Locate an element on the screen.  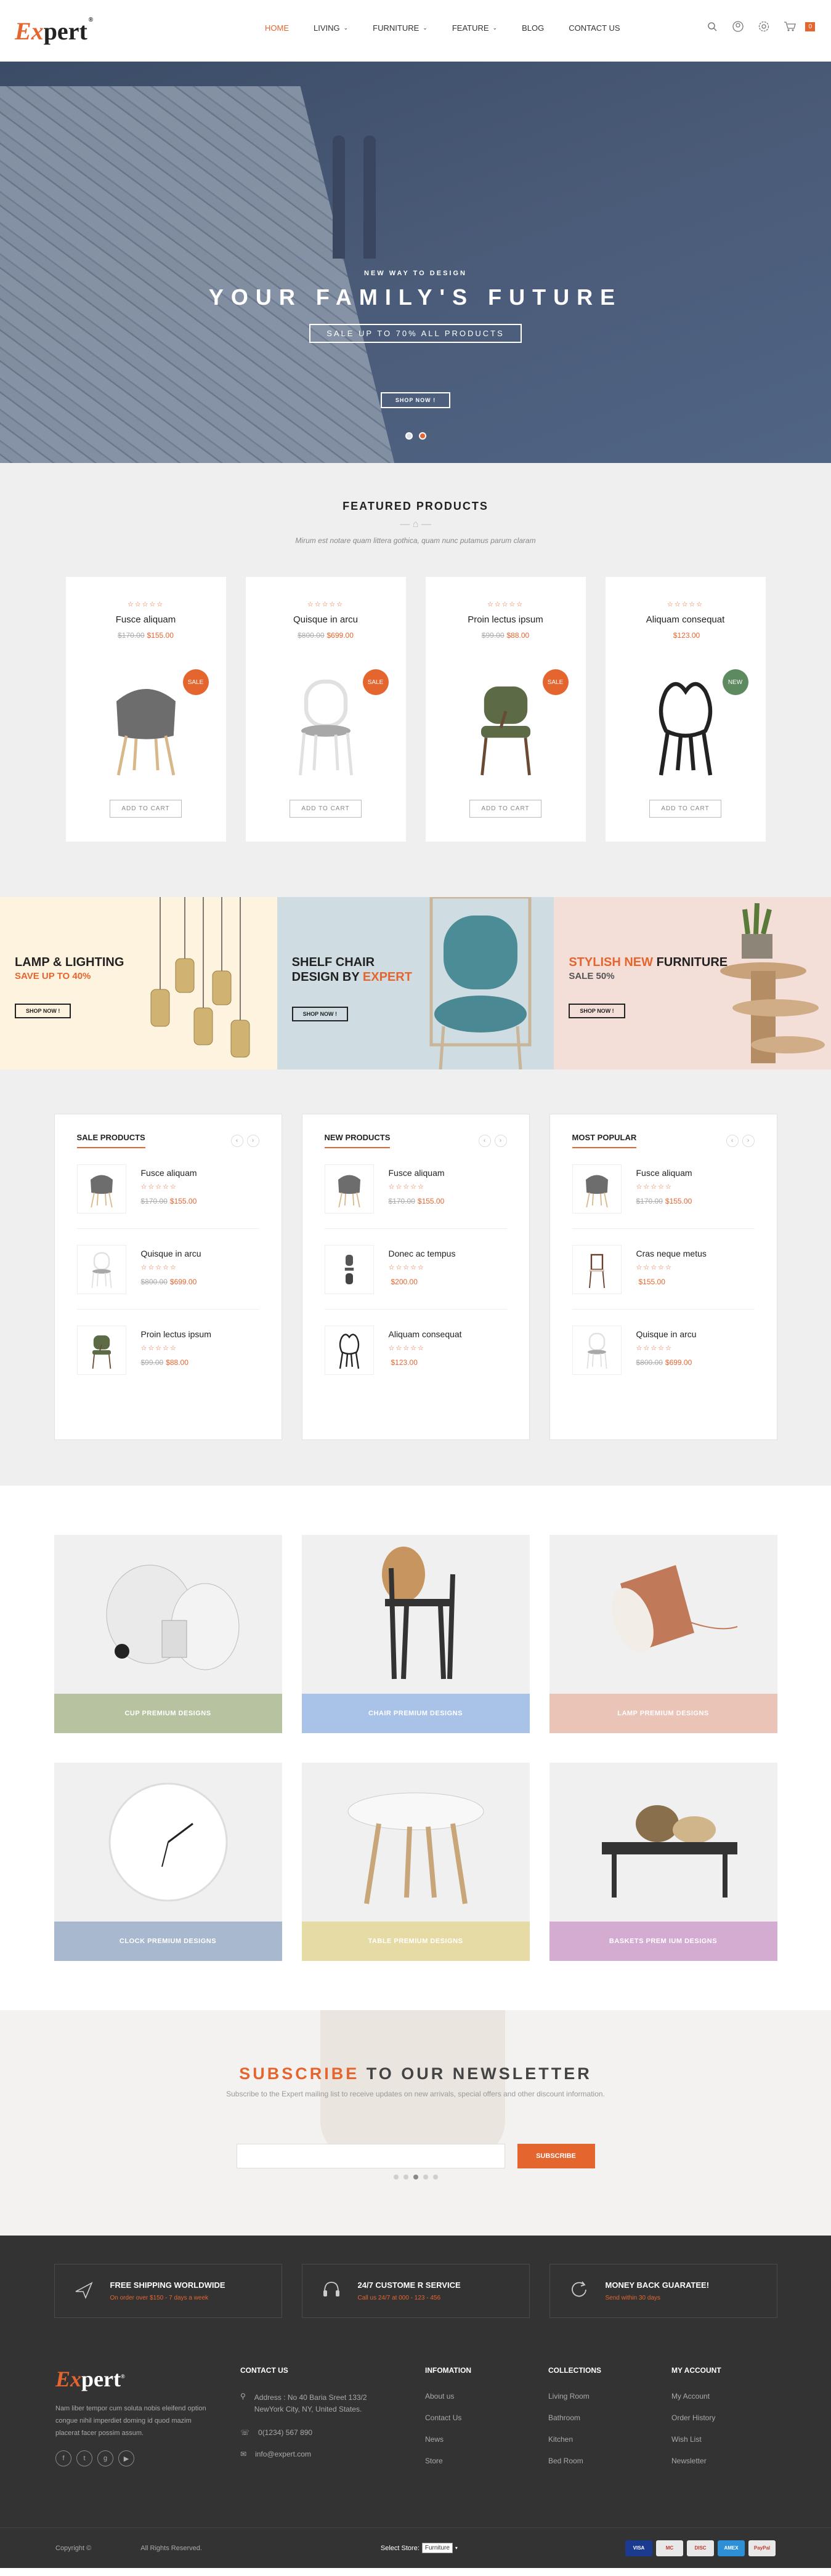
list-item: Proin lectus ipsum ☆☆☆☆☆ $99.00 $88.00 is located at coordinates (167, 1350).